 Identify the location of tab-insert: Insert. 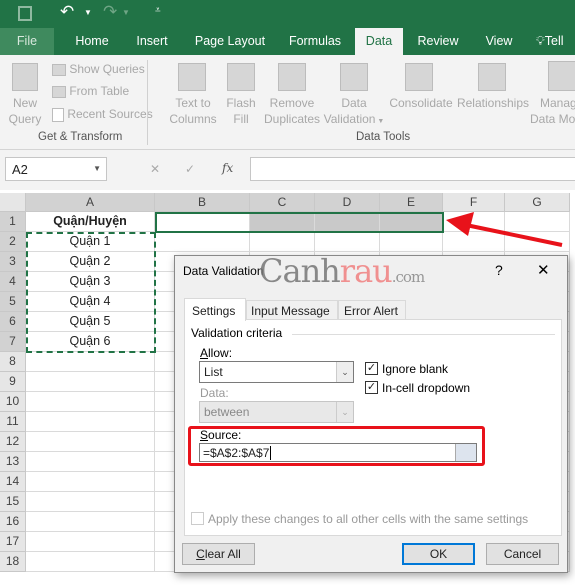
(152, 41).